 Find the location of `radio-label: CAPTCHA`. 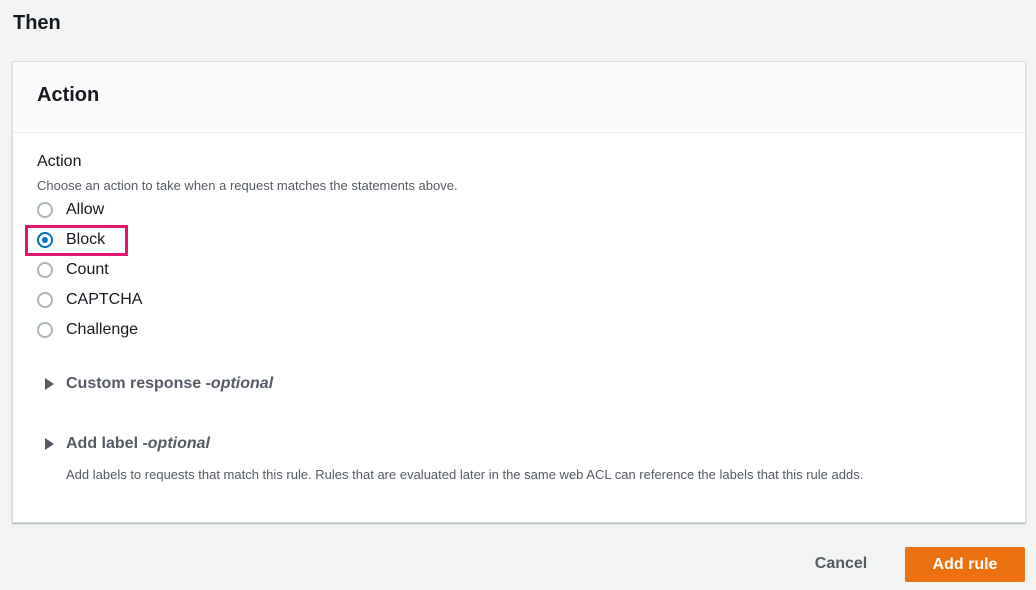

radio-label: CAPTCHA is located at coordinates (104, 299).